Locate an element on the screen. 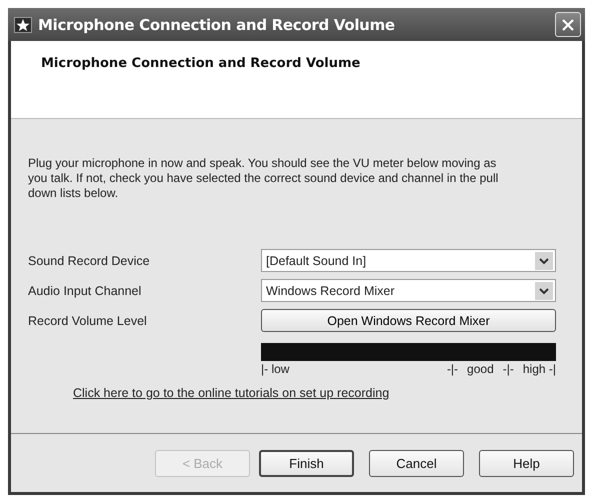  meter-scale-label: high -| is located at coordinates (539, 369).